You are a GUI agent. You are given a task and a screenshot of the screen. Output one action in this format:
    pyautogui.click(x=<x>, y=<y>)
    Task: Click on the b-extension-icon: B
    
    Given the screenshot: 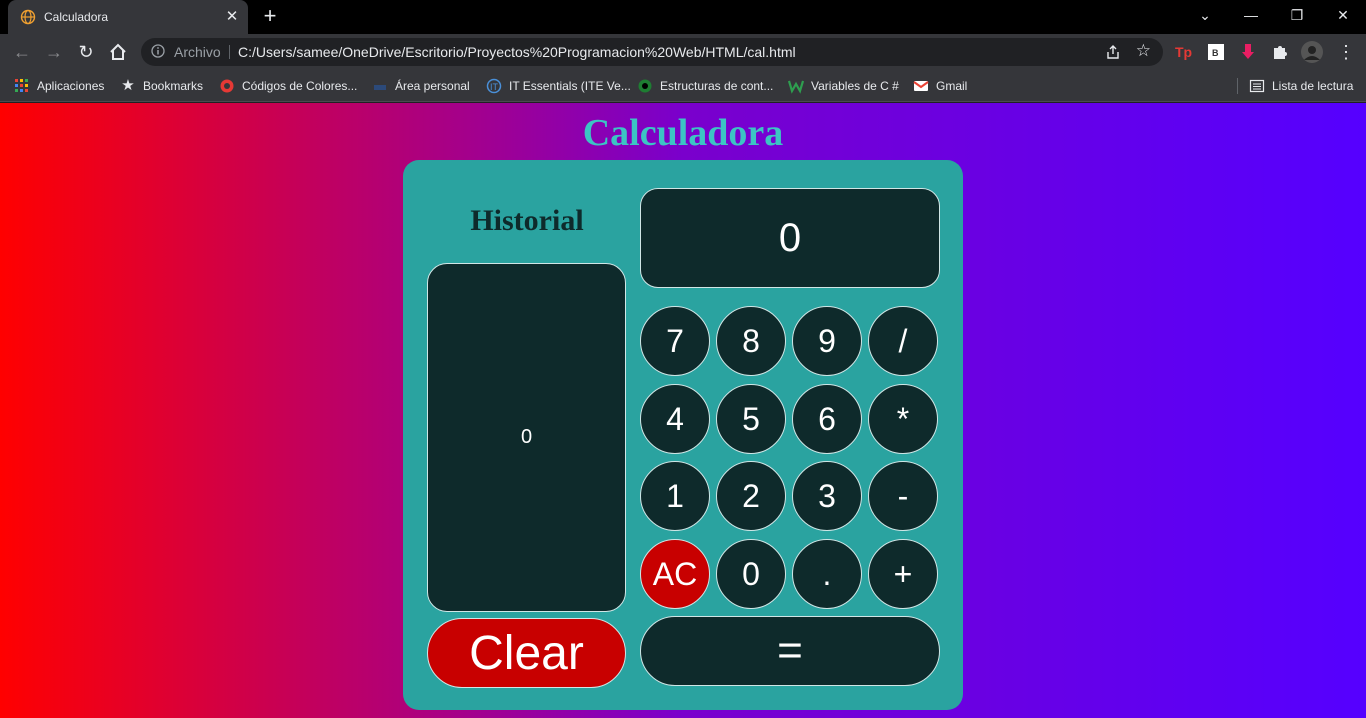 What is the action you would take?
    pyautogui.click(x=1216, y=52)
    